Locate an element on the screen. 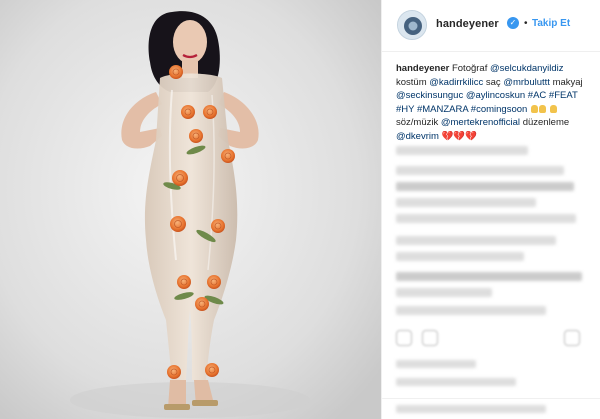  caption-text-music: söz/müzik is located at coordinates (417, 123).